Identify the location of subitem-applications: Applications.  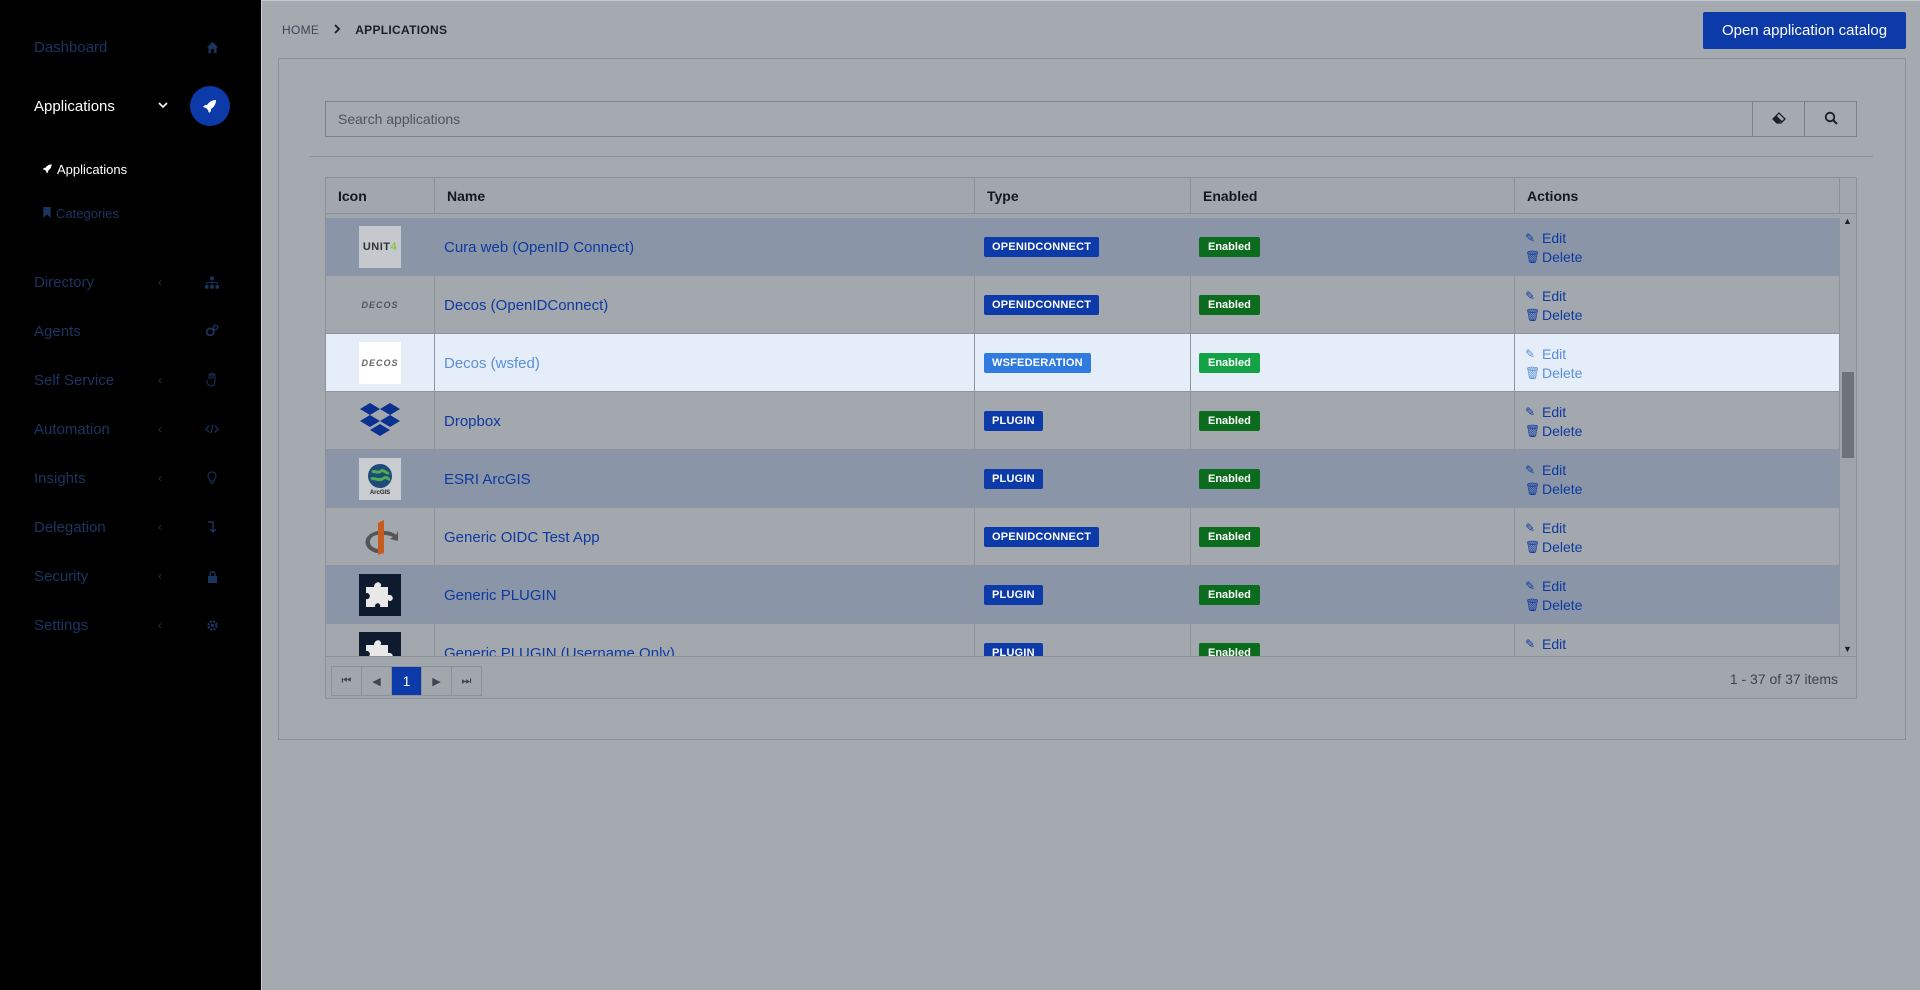
(84, 169).